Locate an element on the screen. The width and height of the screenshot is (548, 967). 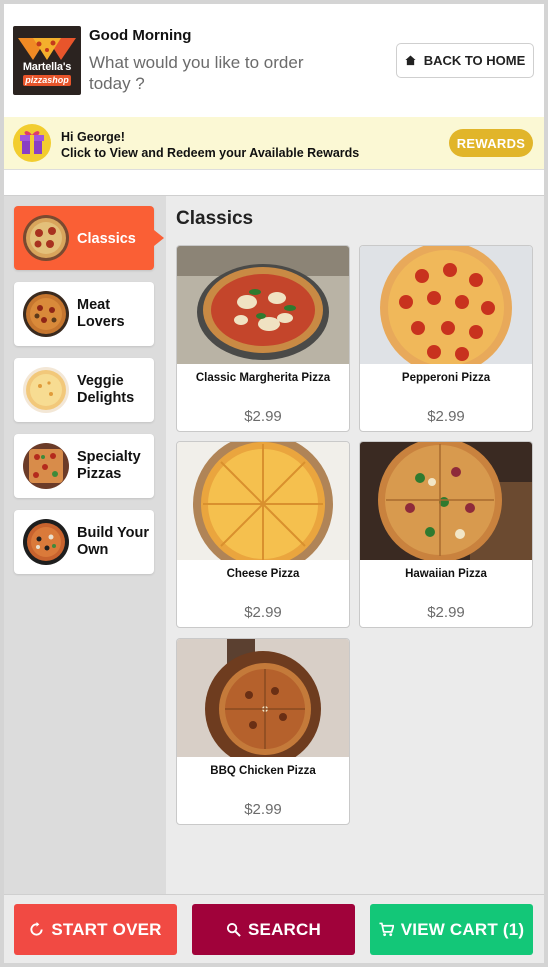
logo-subtext: pizzashop is located at coordinates (47, 80).